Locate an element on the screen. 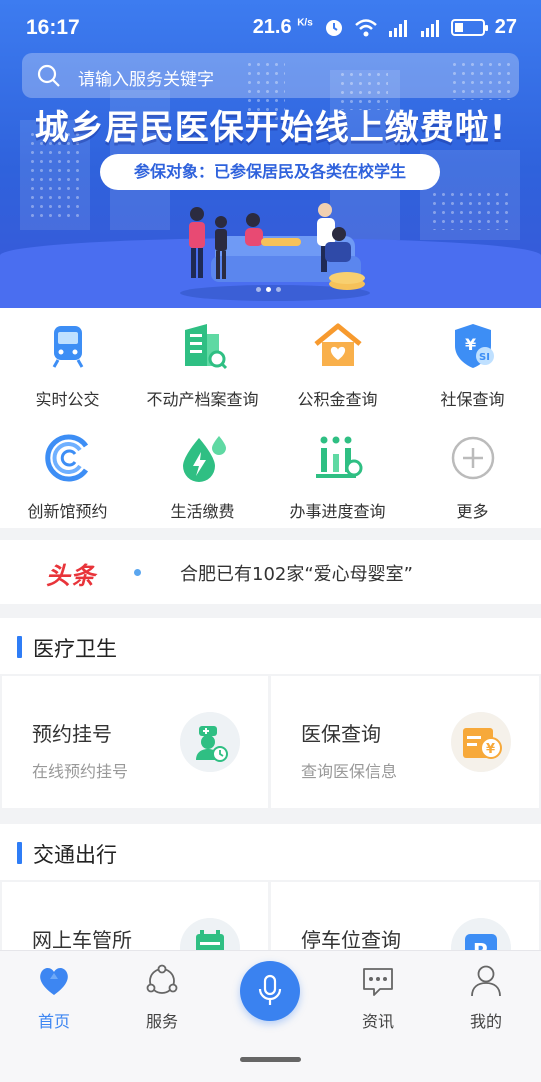 The height and width of the screenshot is (1082, 541). news-brand: 头条 is located at coordinates (71, 576).